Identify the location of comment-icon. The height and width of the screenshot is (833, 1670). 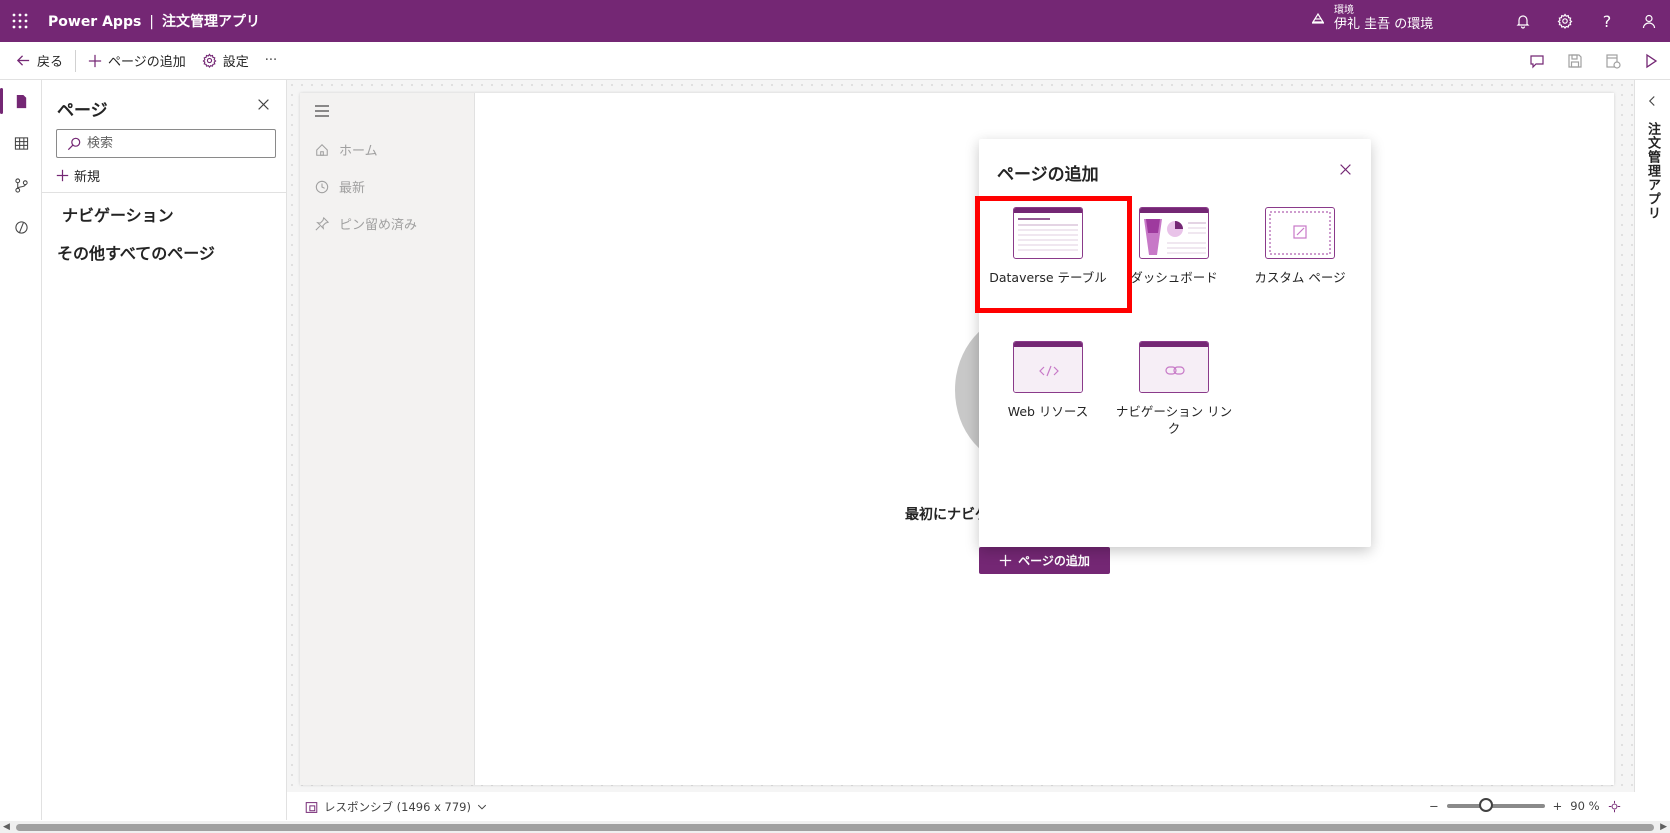
(1537, 61).